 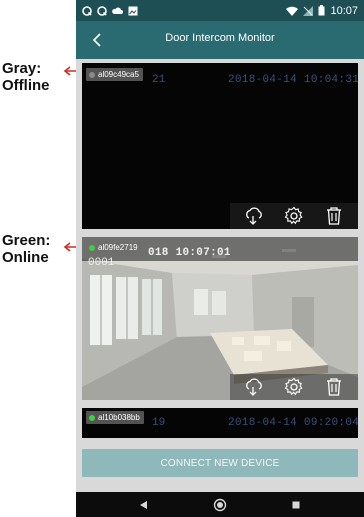 What do you see at coordinates (92, 74) in the screenshot?
I see `status-dot-offline` at bounding box center [92, 74].